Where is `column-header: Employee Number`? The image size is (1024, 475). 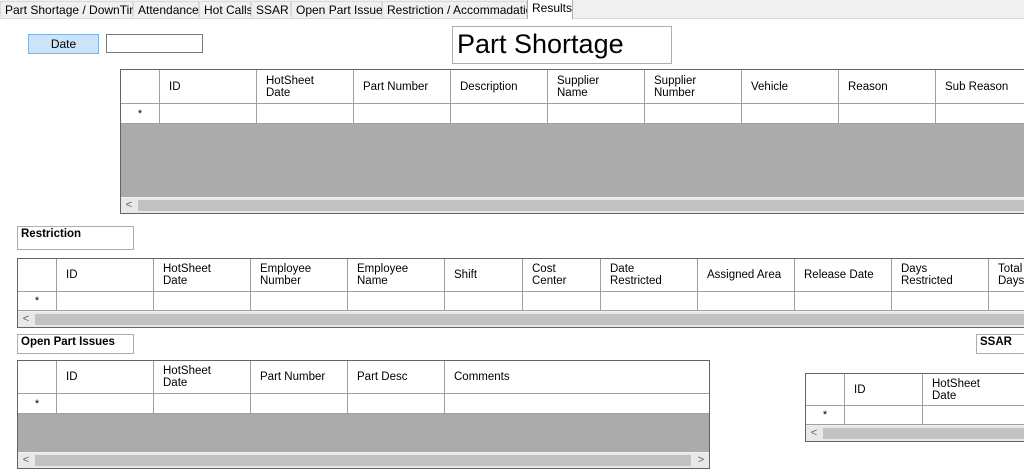
column-header: Employee Number is located at coordinates (299, 275).